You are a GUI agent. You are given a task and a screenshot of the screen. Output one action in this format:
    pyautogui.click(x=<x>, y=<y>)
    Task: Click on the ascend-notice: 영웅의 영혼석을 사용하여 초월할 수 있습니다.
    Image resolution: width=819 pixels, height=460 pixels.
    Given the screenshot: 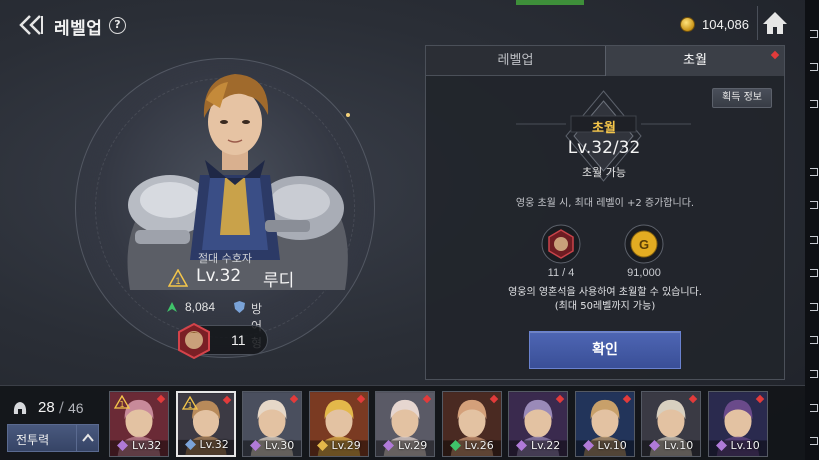 What is the action you would take?
    pyautogui.click(x=605, y=292)
    